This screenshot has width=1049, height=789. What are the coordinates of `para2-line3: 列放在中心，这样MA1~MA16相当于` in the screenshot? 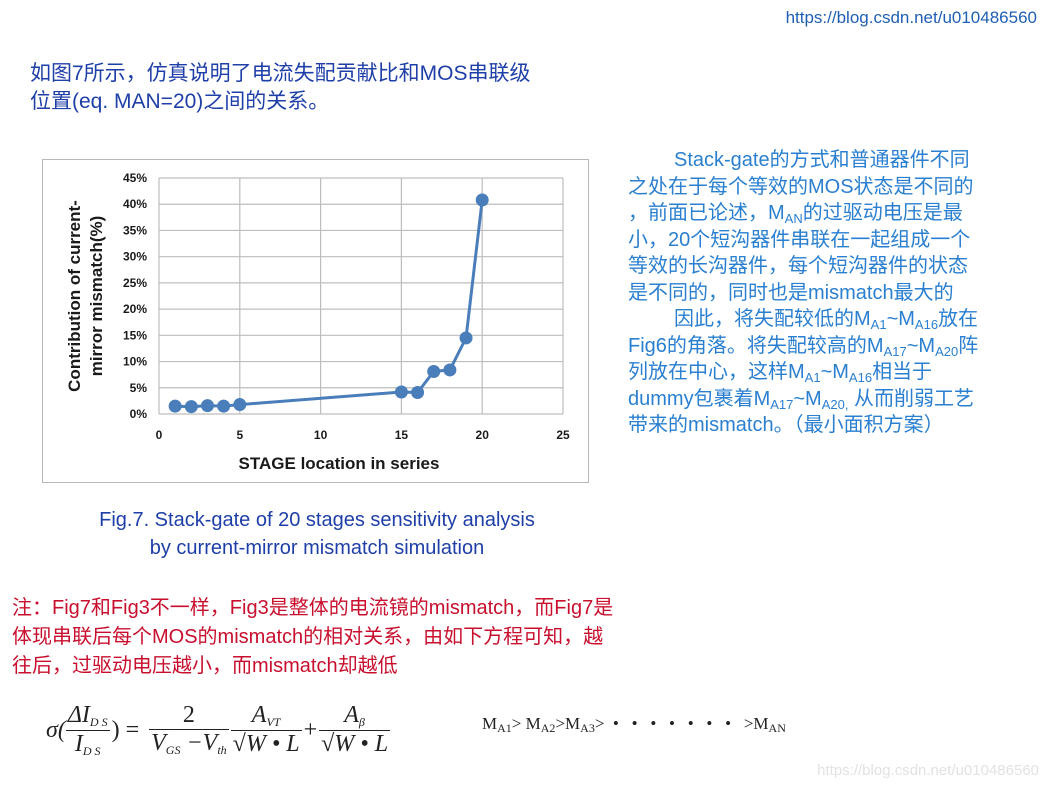 It's located at (837, 372).